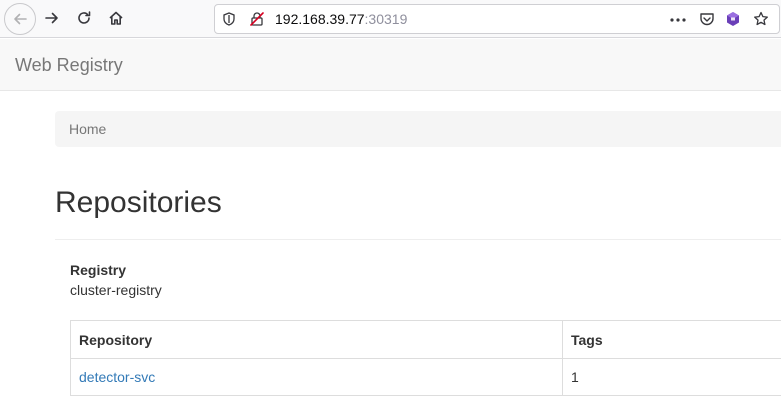 The image size is (781, 404). What do you see at coordinates (386, 19) in the screenshot?
I see `url-port: :30319` at bounding box center [386, 19].